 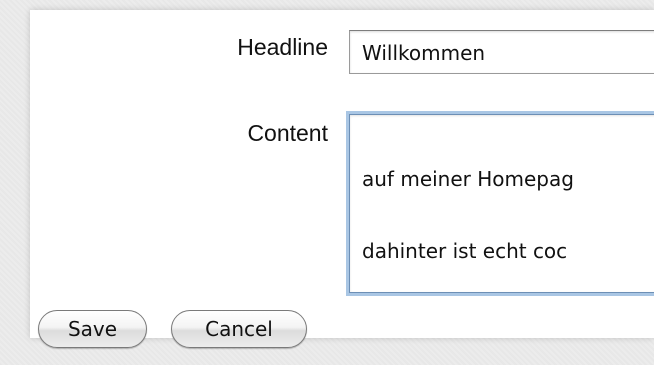 I want to click on cancel-button: Cancel, so click(x=239, y=329).